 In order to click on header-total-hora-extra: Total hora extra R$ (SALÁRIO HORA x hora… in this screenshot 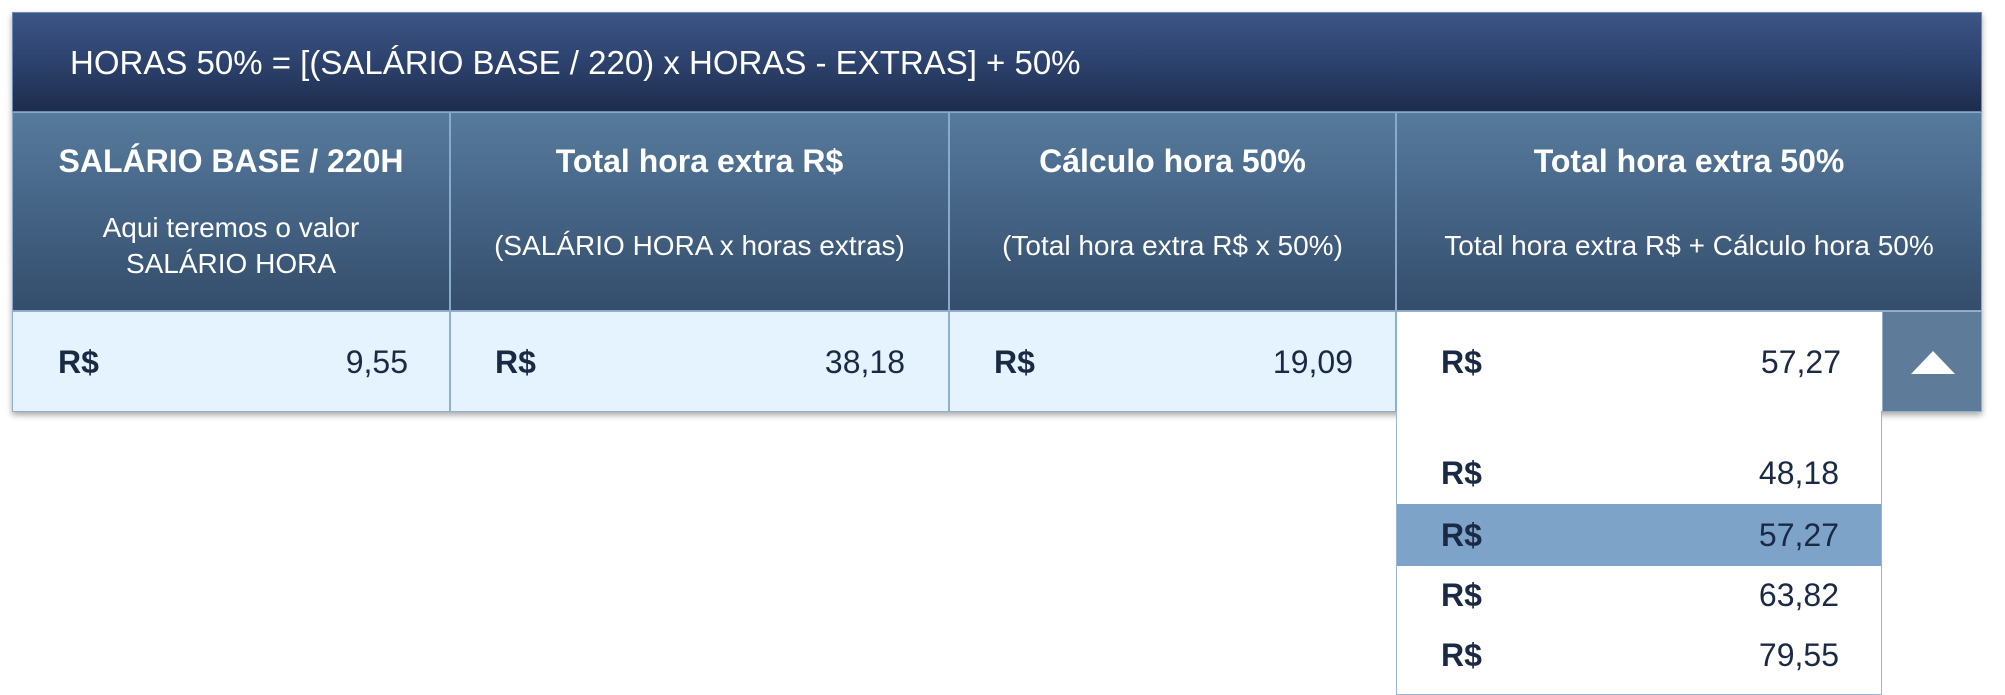, I will do `click(699, 211)`.